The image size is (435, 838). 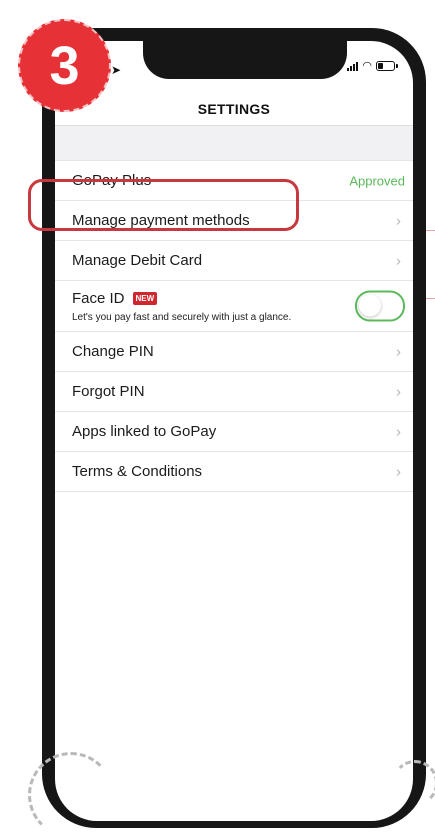 I want to click on settings-item-label: Change PIN, so click(x=113, y=351).